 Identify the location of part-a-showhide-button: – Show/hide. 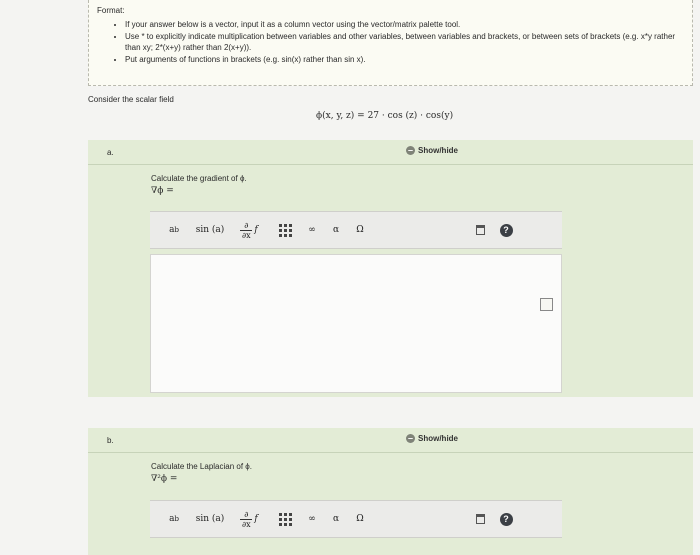
(432, 150).